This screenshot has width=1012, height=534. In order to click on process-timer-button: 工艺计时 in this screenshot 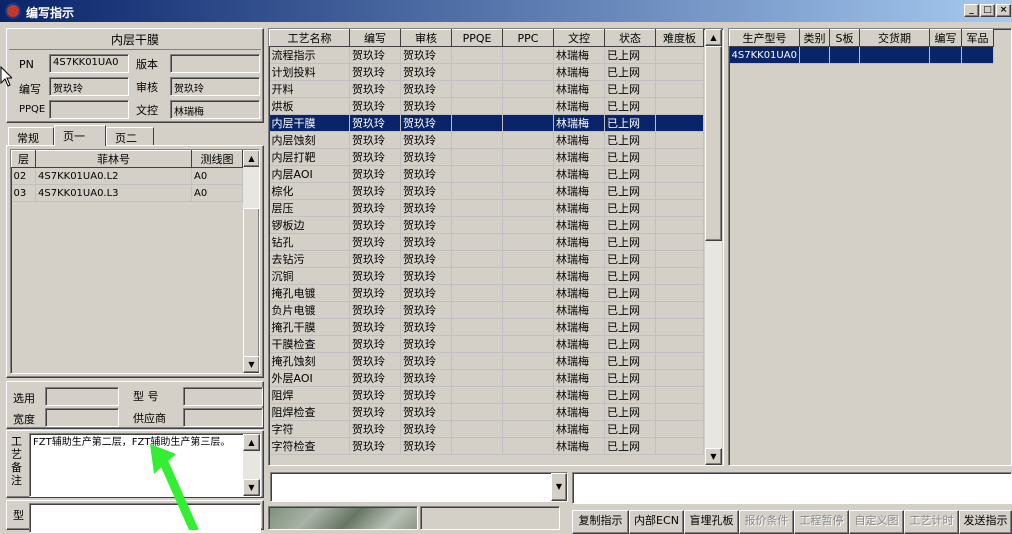, I will do `click(931, 522)`.